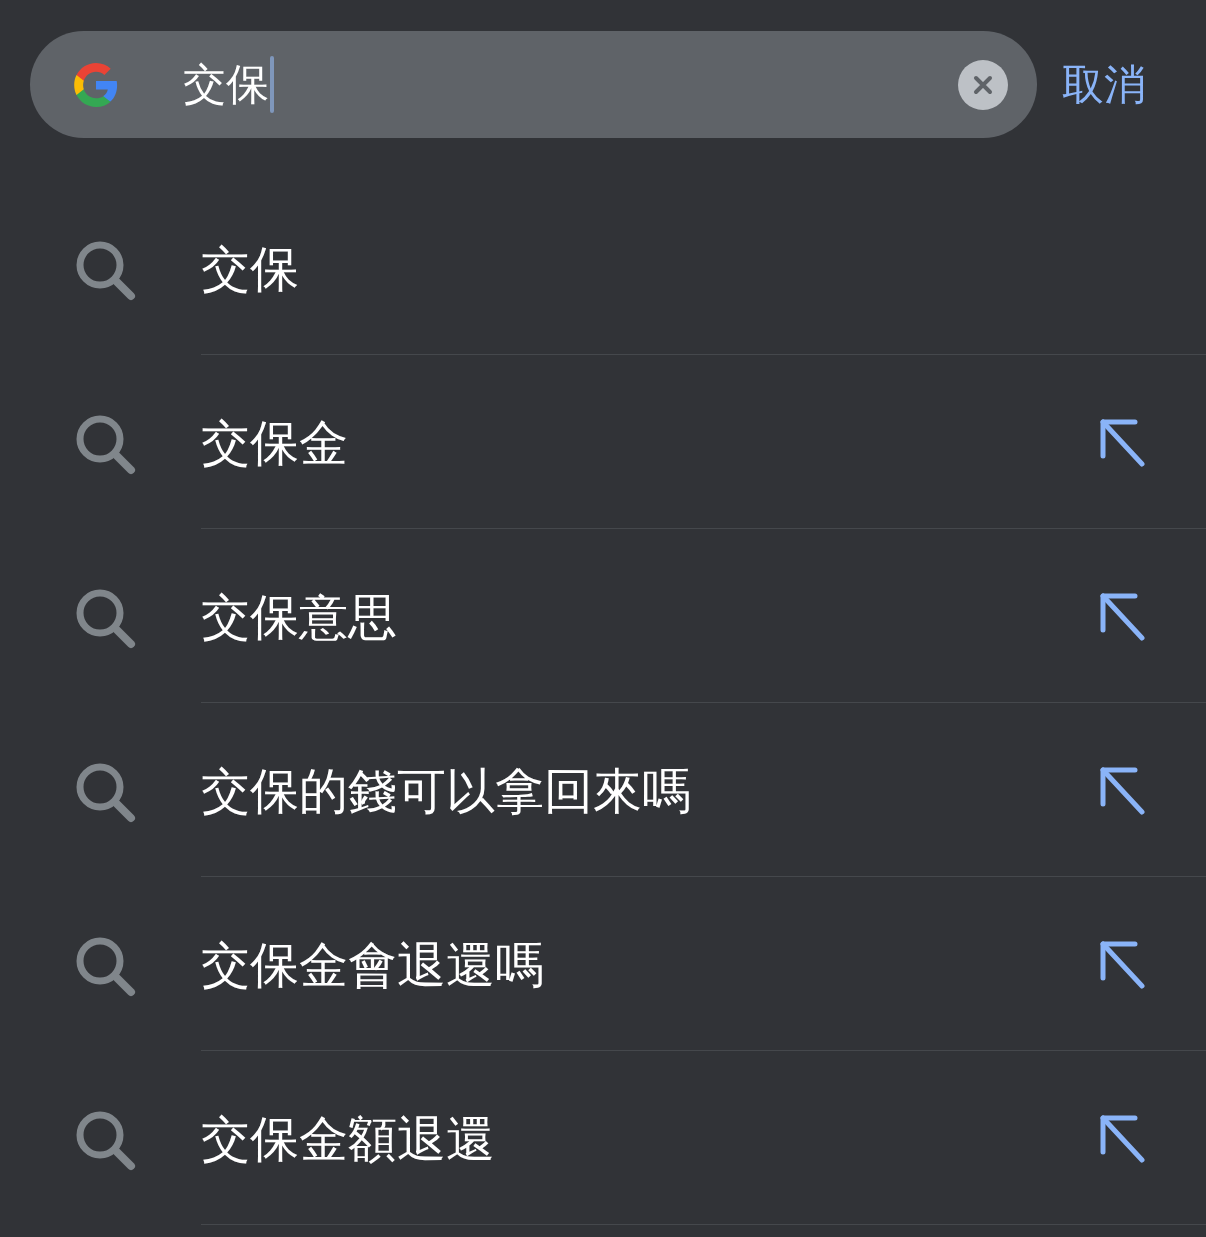 This screenshot has height=1237, width=1206. Describe the element at coordinates (274, 443) in the screenshot. I see `suggestion-text: 交保金` at that location.